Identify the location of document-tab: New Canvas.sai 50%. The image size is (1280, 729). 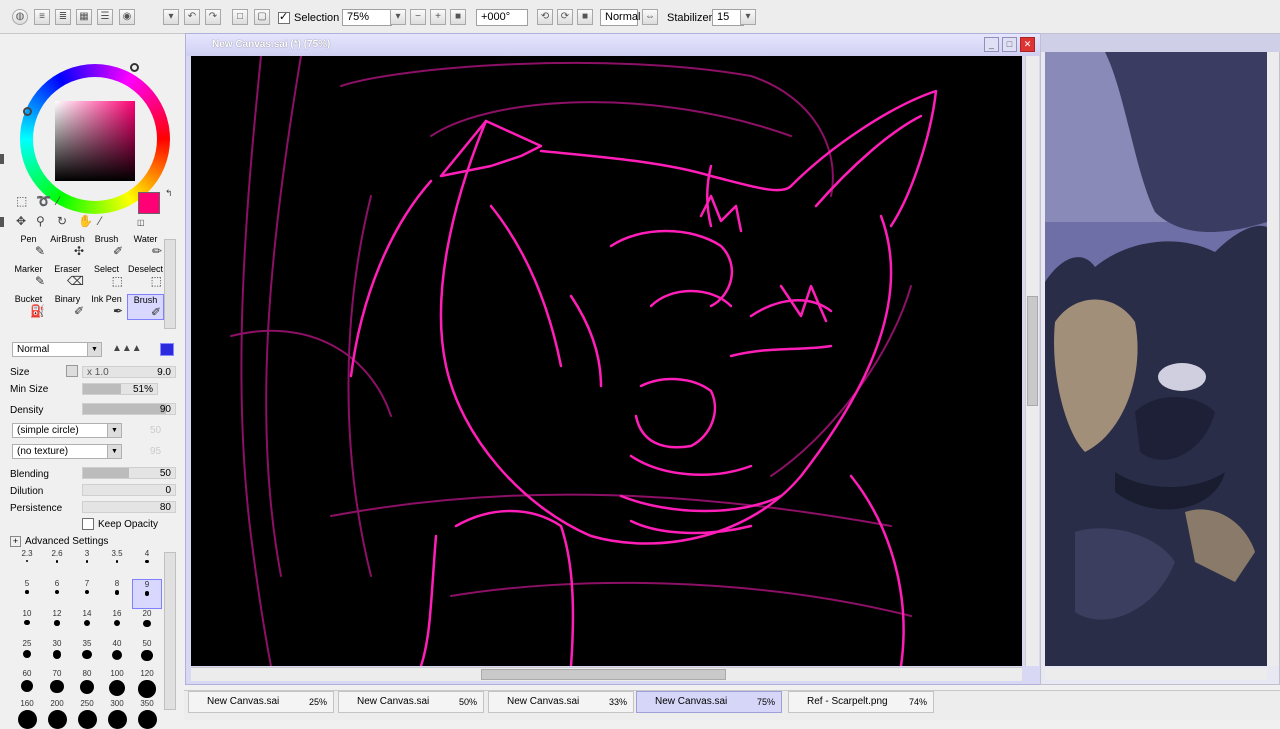
(411, 702).